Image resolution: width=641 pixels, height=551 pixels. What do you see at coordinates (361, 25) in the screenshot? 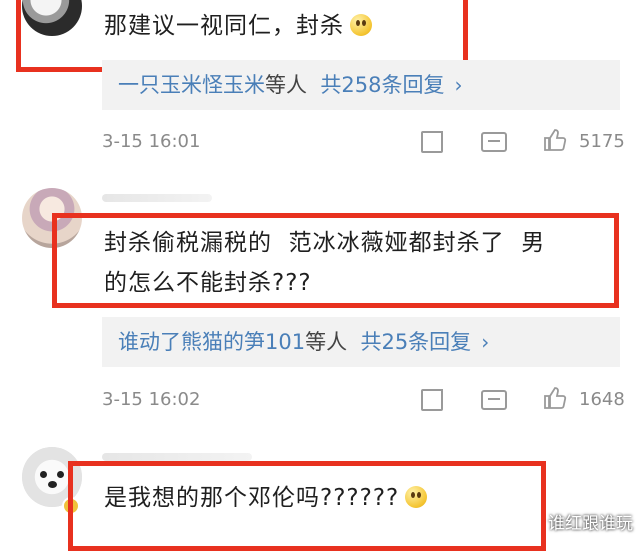
I see `thinking-emoji-icon` at bounding box center [361, 25].